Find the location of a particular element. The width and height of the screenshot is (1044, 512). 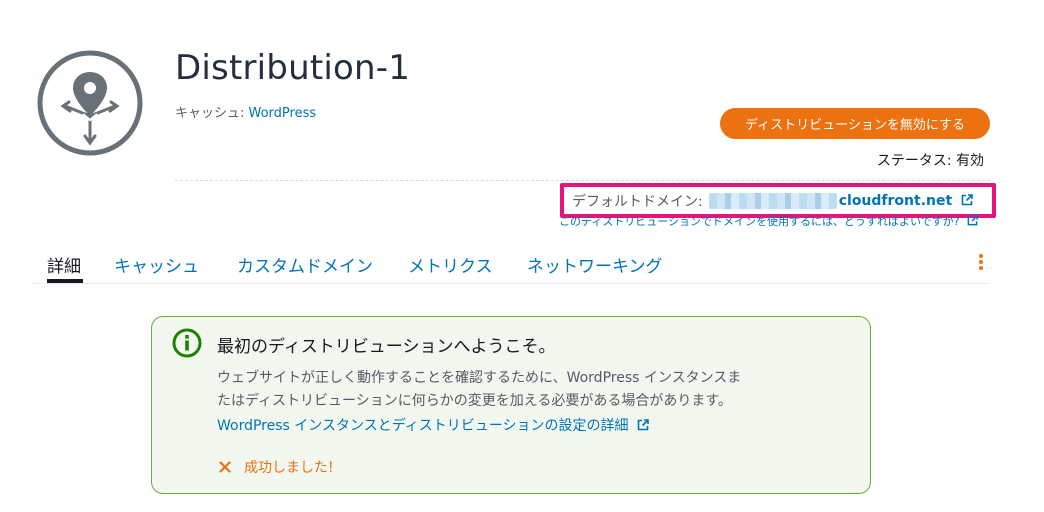

cache-info: キャッシュ: WordPress is located at coordinates (245, 111).